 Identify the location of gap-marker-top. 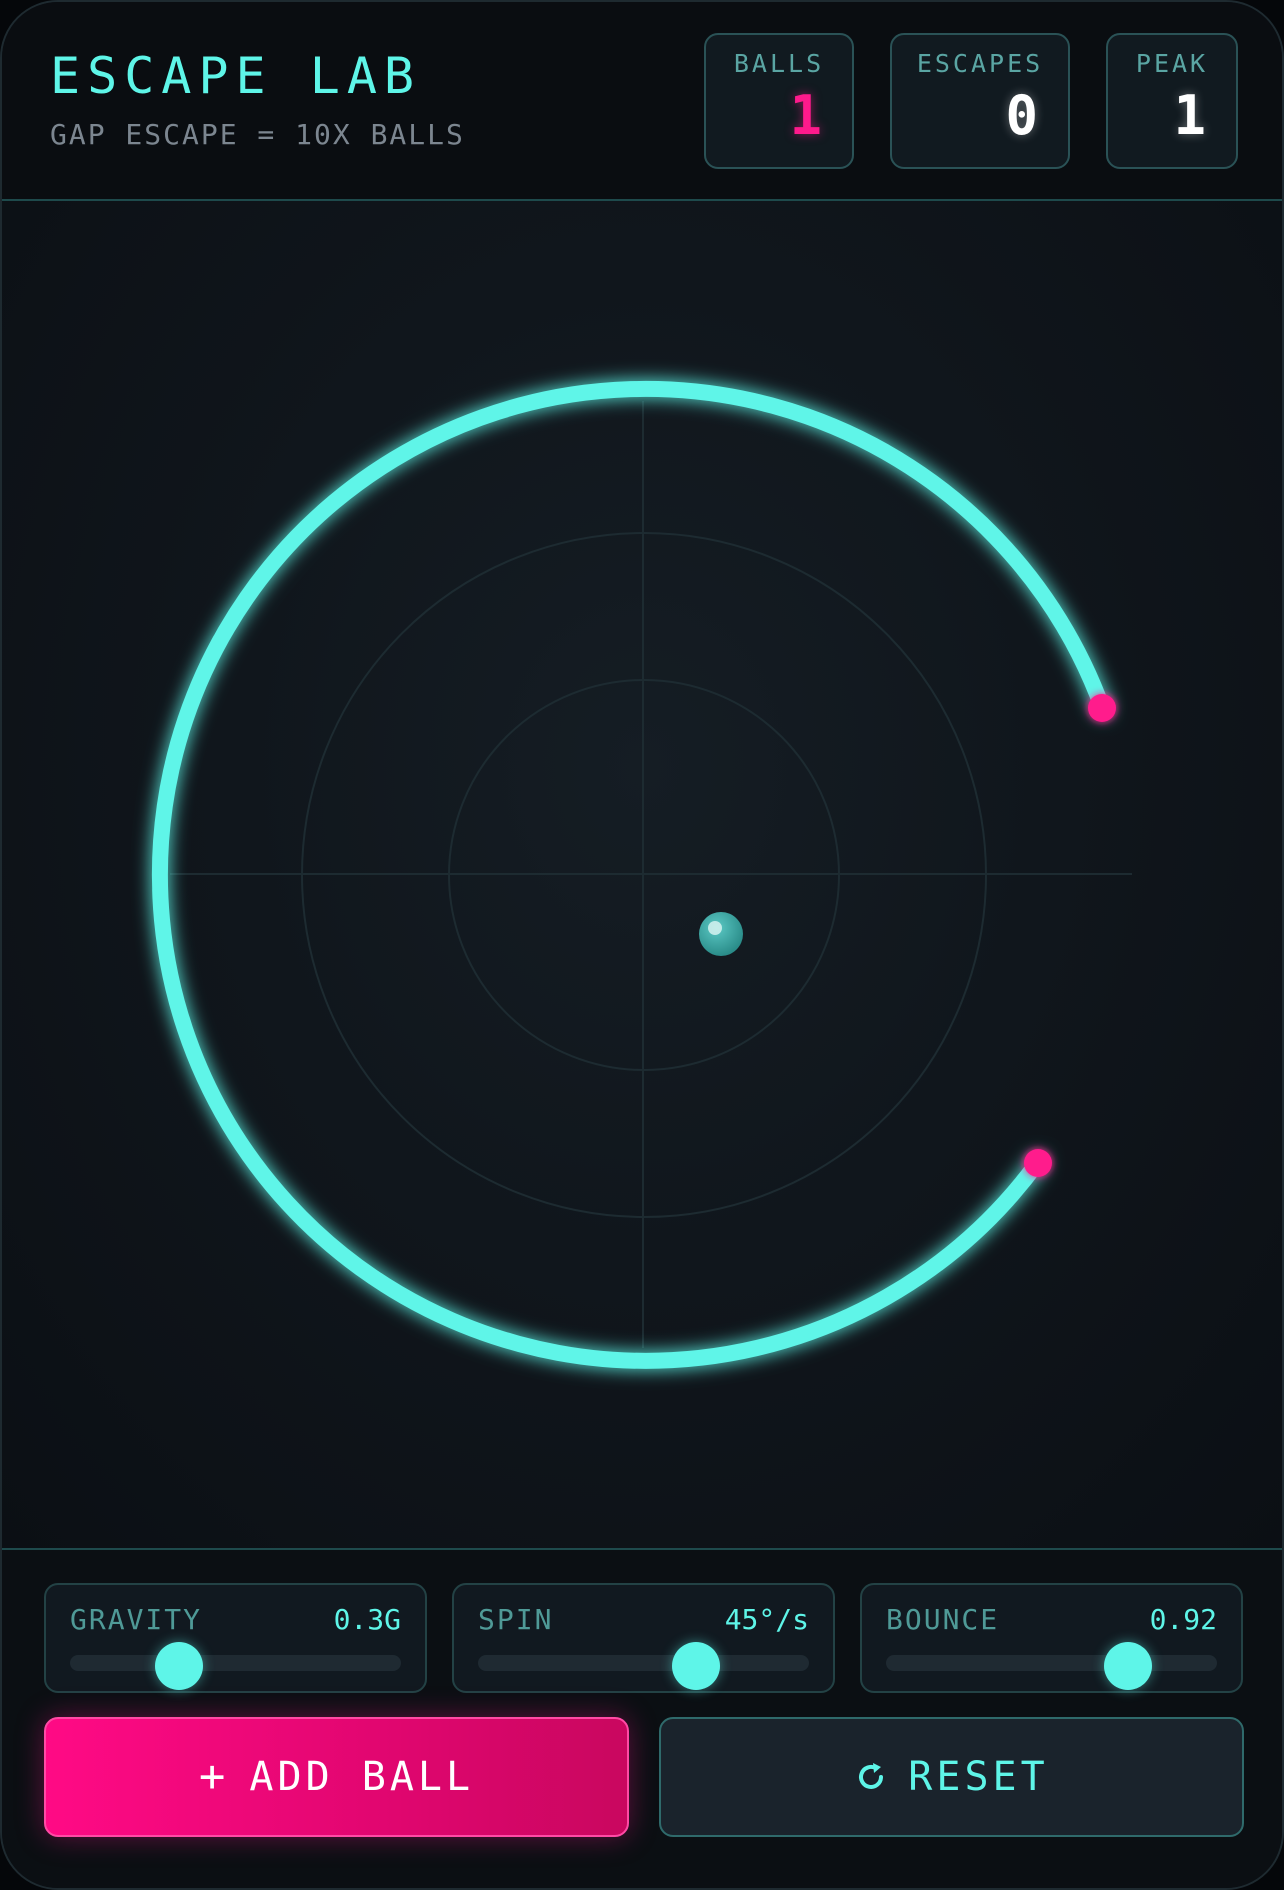
(1102, 708).